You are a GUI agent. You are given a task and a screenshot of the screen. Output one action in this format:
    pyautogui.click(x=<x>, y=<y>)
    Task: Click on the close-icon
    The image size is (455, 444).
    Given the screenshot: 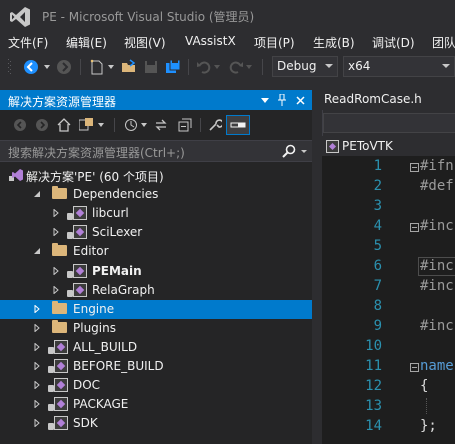 What is the action you would take?
    pyautogui.click(x=300, y=100)
    